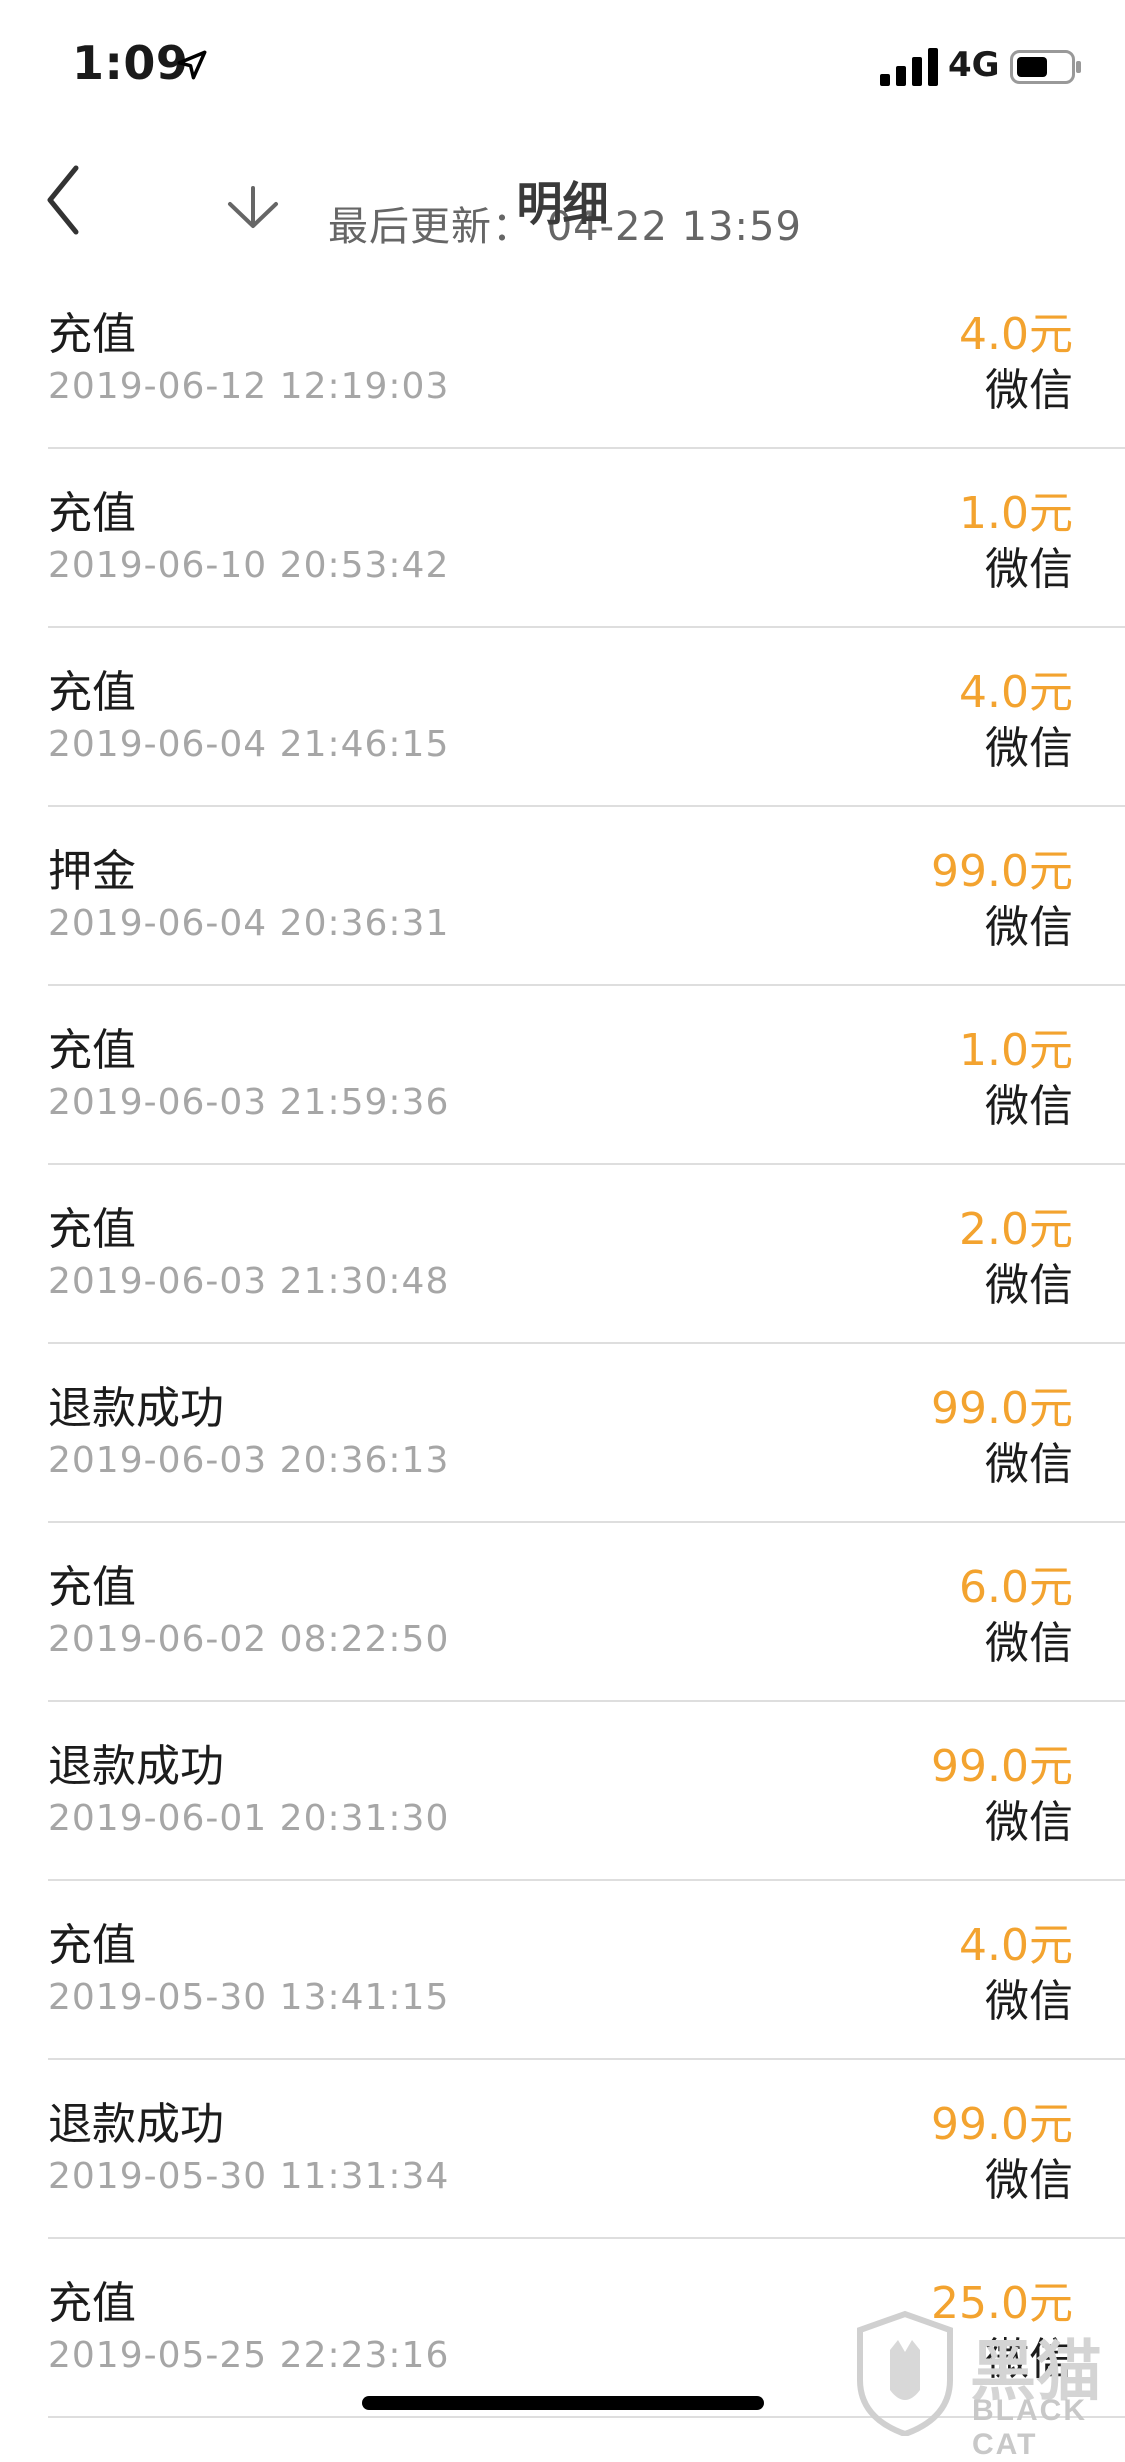 Image resolution: width=1125 pixels, height=2462 pixels. I want to click on transaction-row: 充值 2019-06-02 08:22:50 6.0元 微信, so click(562, 1612).